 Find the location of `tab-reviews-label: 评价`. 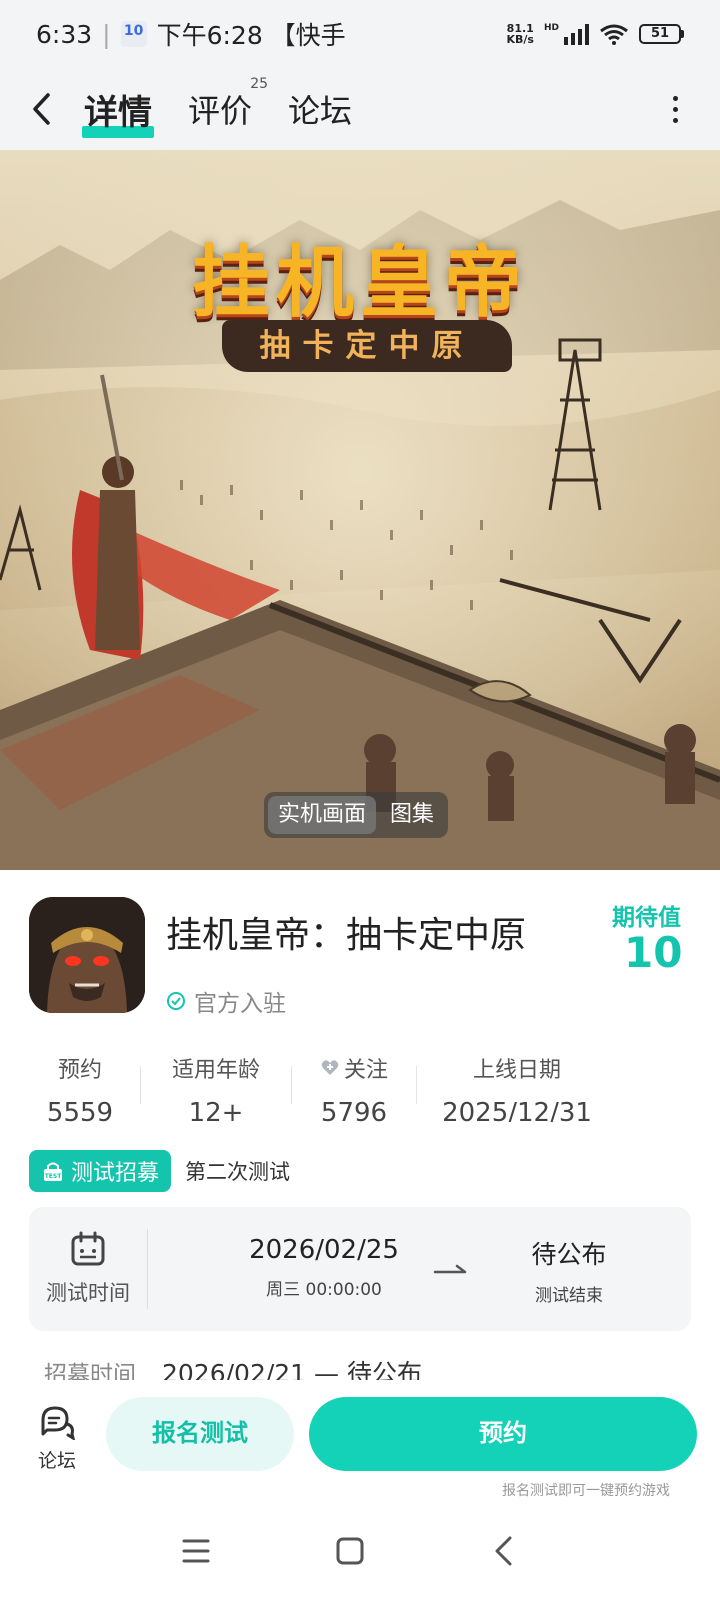

tab-reviews-label: 评价 is located at coordinates (220, 111).